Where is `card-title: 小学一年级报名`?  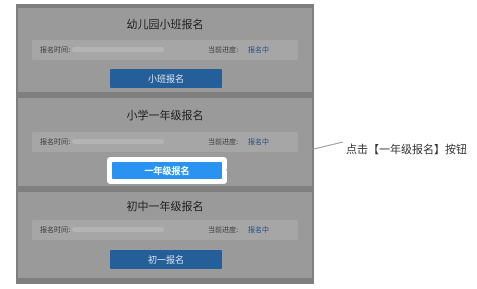
card-title: 小学一年级报名 is located at coordinates (165, 115).